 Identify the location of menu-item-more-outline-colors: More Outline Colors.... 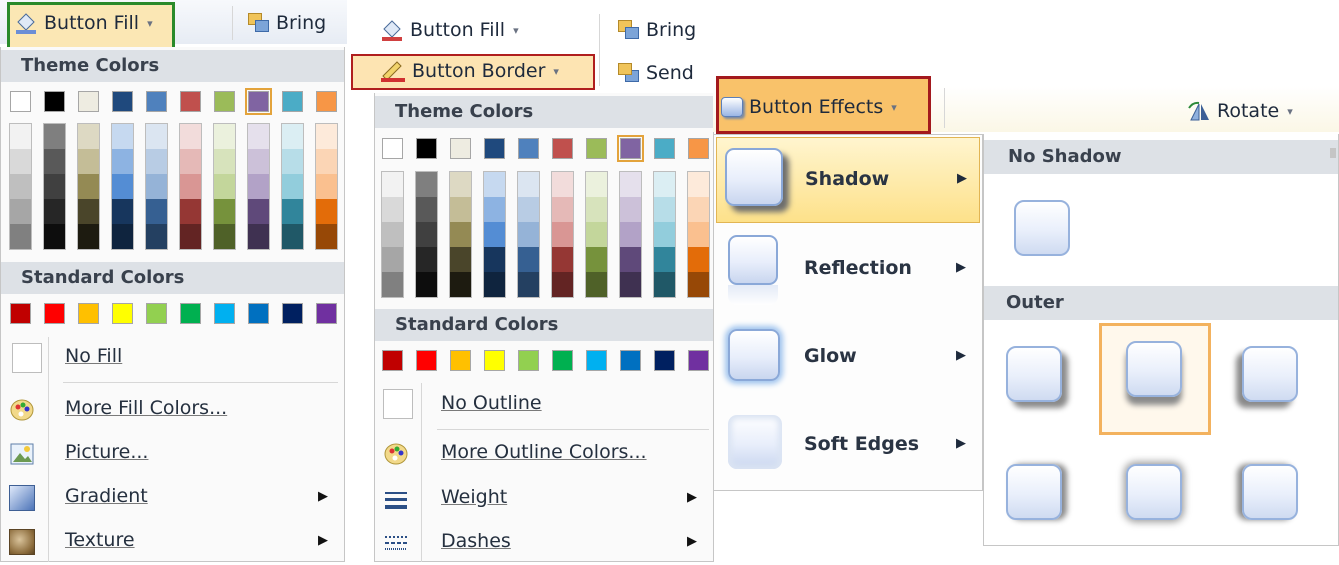
(544, 454).